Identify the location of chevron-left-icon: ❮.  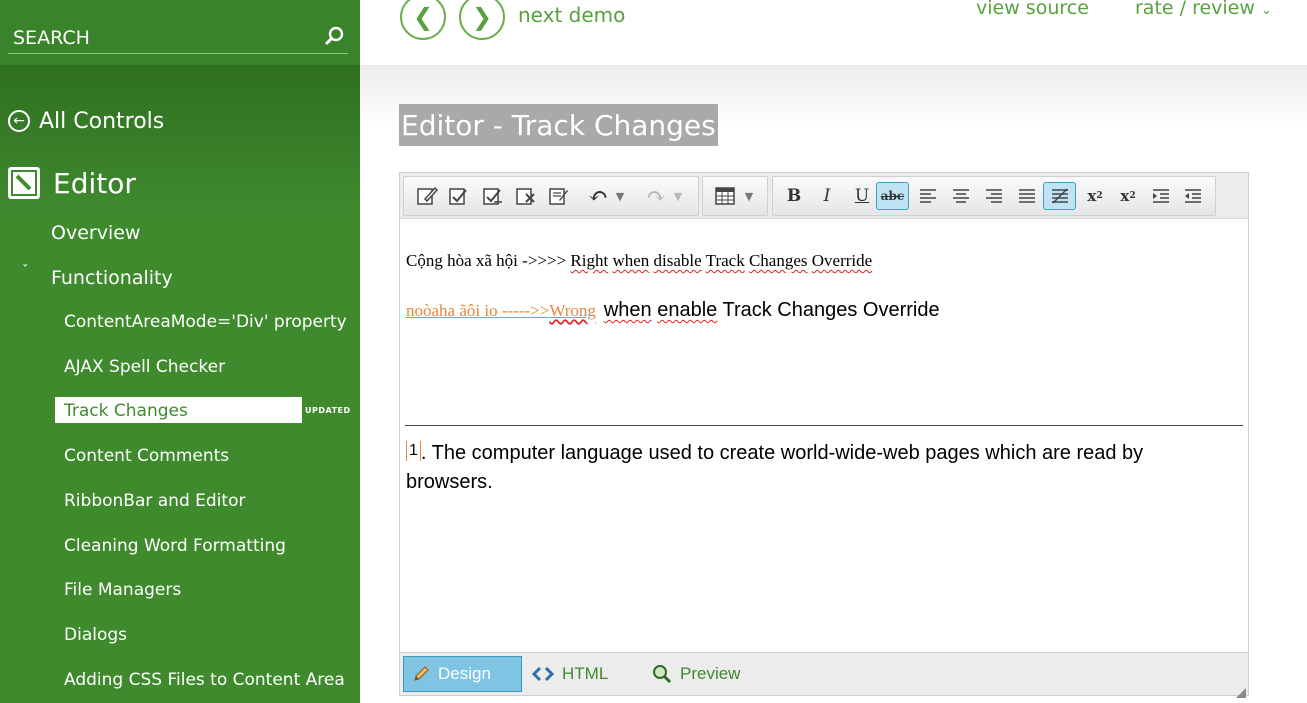
(423, 17).